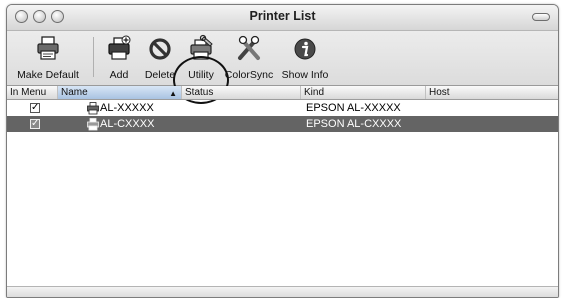  I want to click on column-header-in-menu: In Menu, so click(32, 92).